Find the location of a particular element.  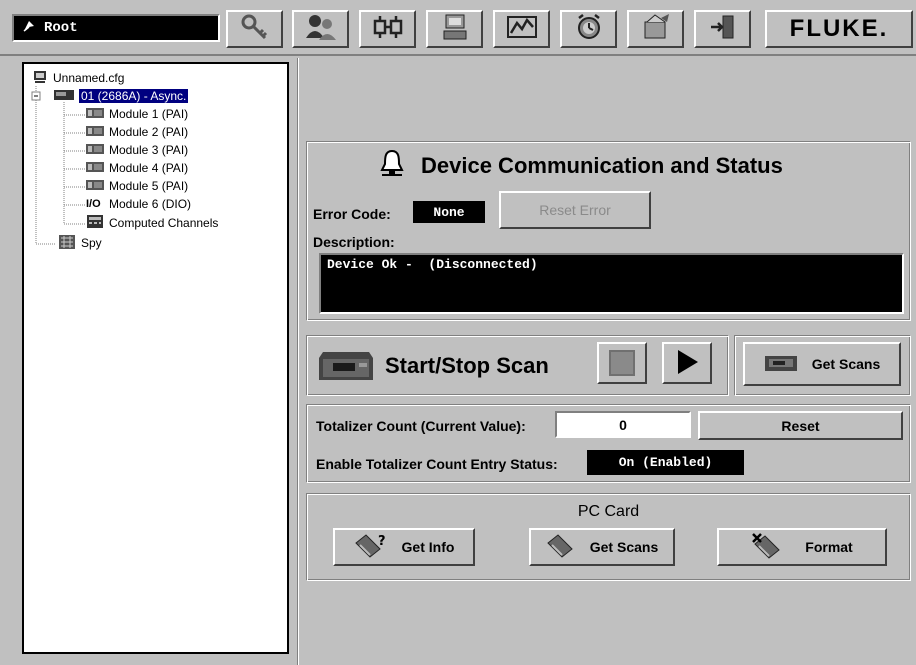

pccard-get-info-button: ? Get Info is located at coordinates (404, 547).